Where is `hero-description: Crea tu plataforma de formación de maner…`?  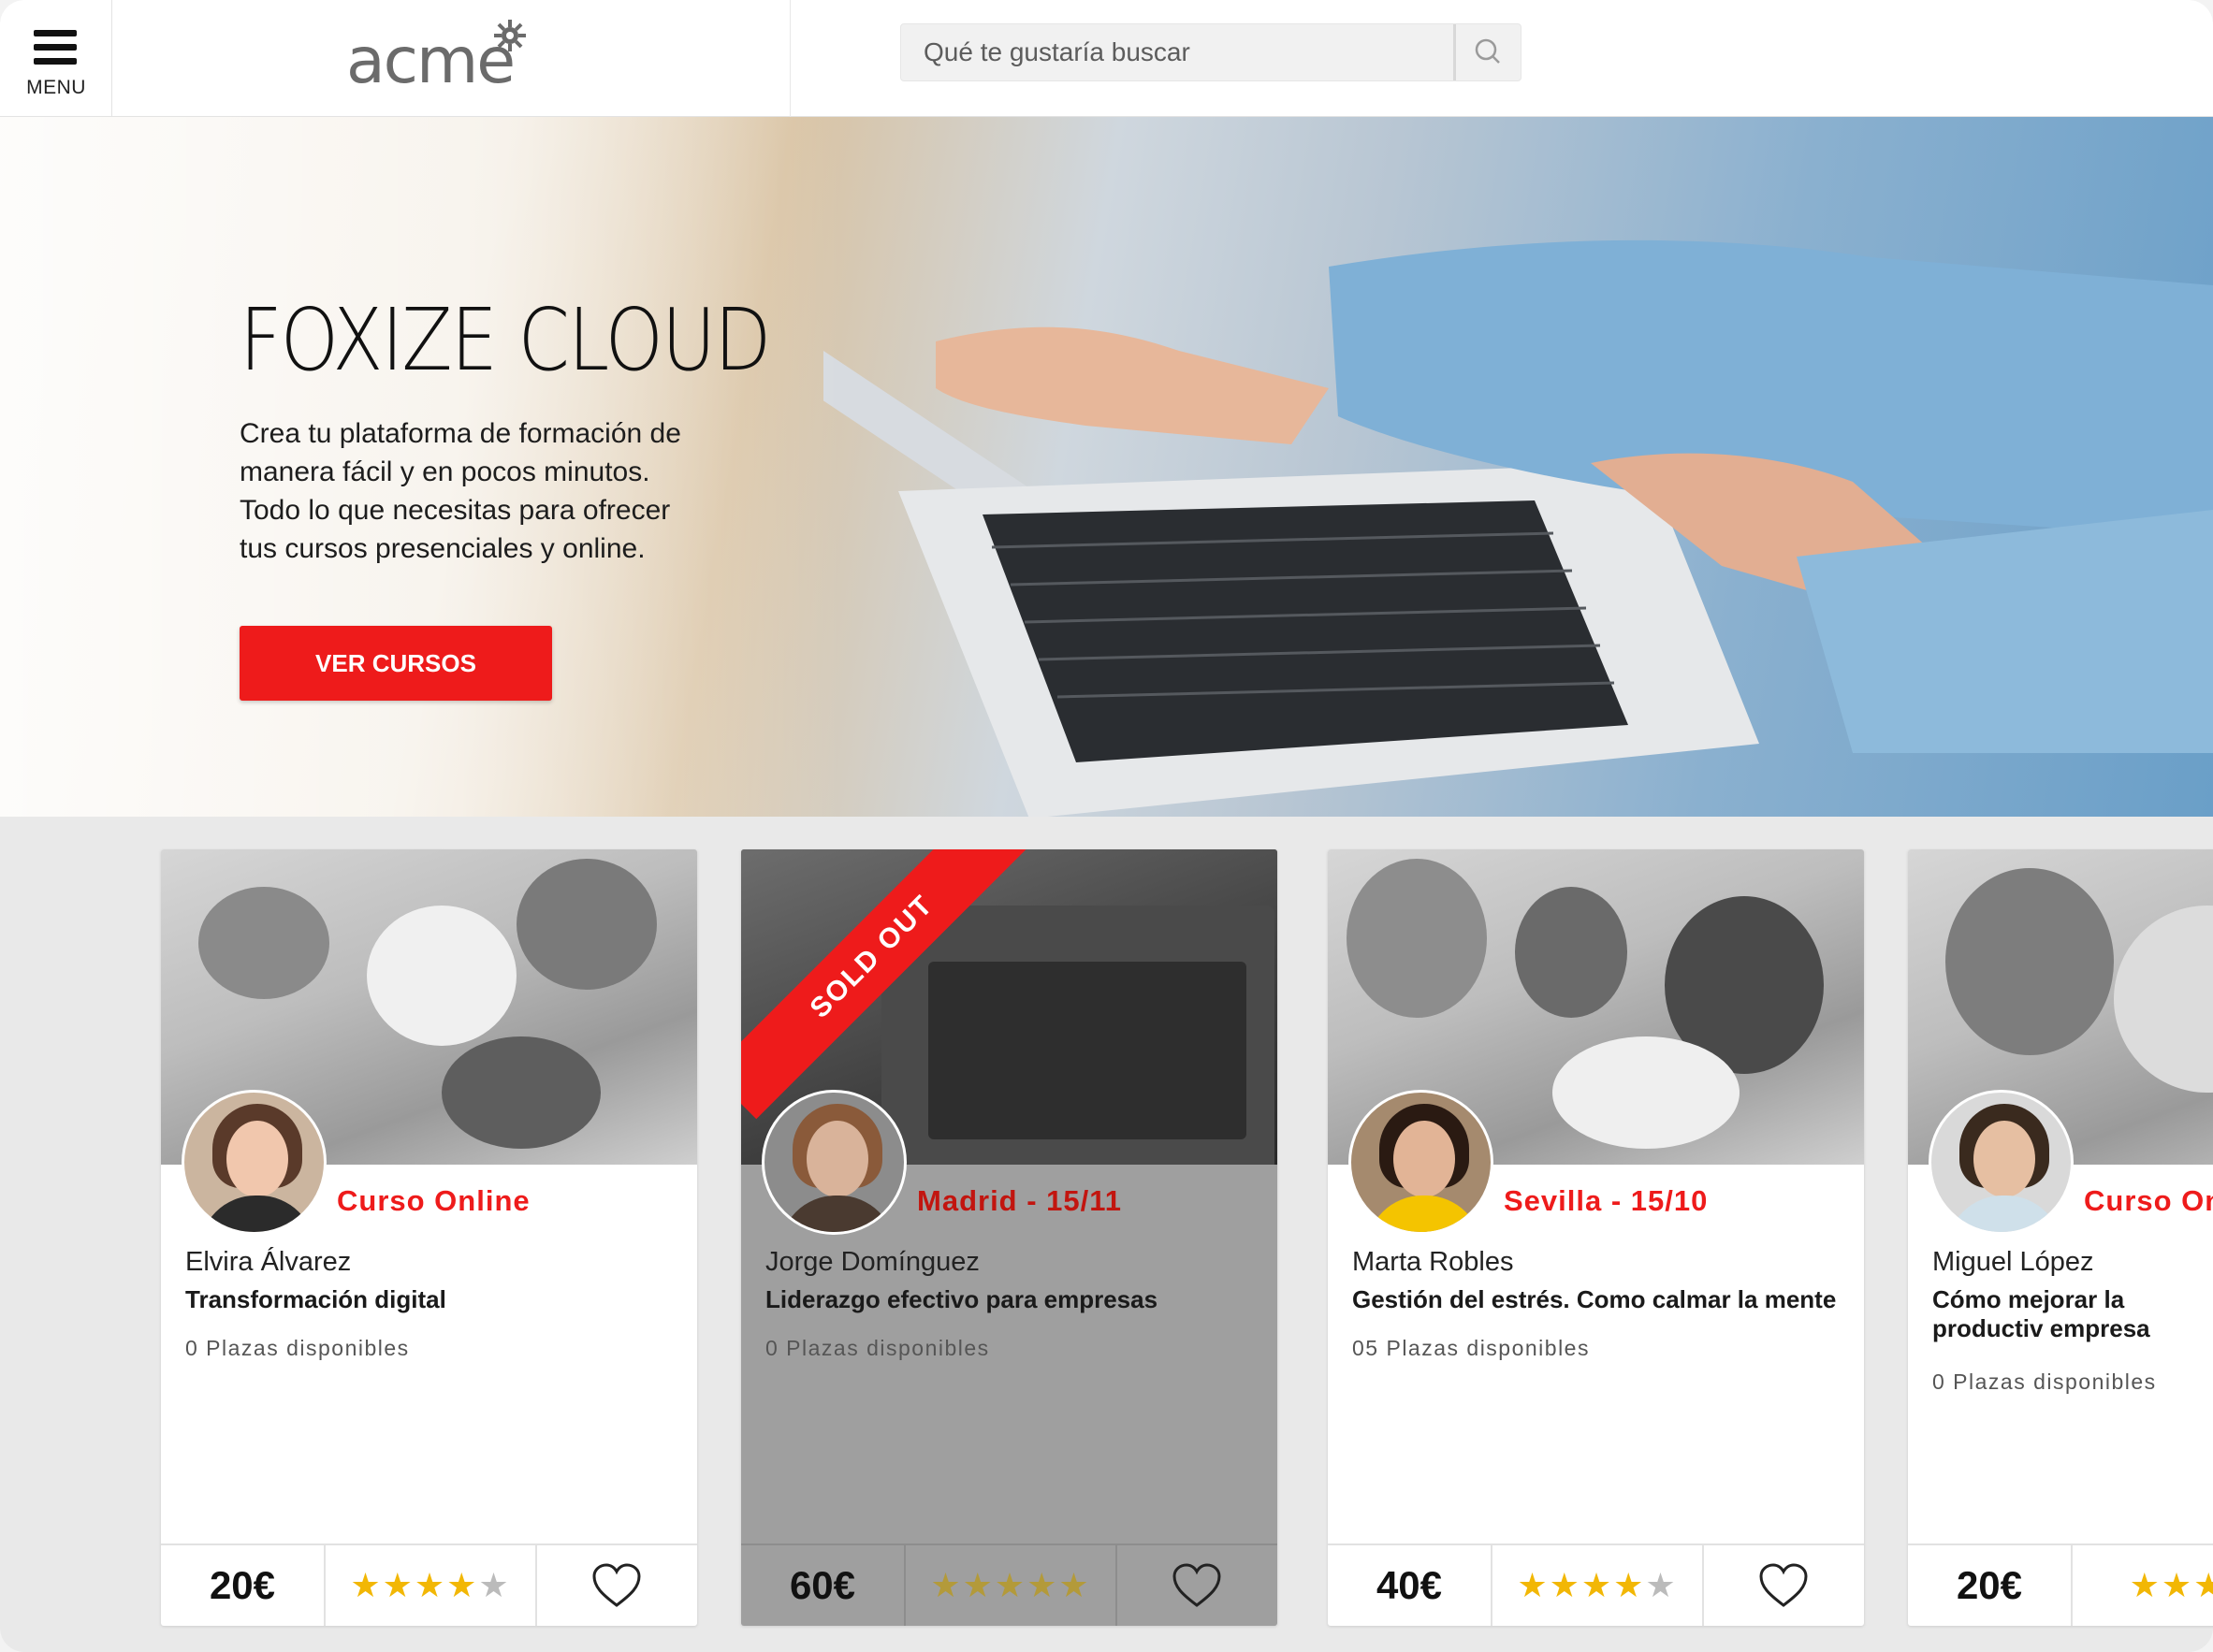 hero-description: Crea tu plataforma de formación de maner… is located at coordinates (502, 491).